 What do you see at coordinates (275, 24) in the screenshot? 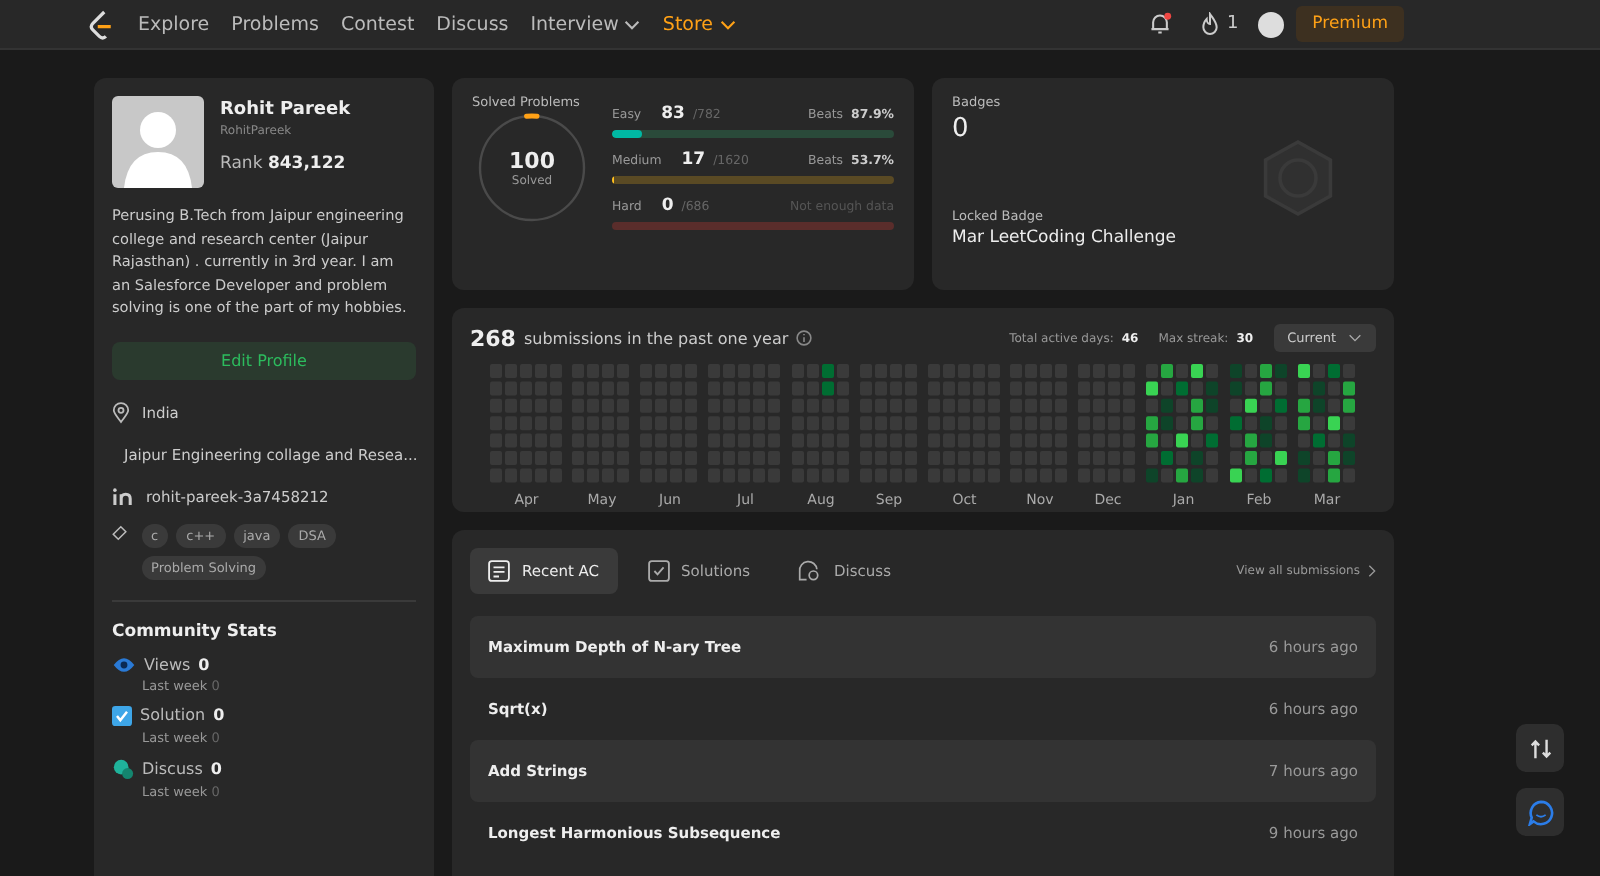
I see `nav-link: Problems` at bounding box center [275, 24].